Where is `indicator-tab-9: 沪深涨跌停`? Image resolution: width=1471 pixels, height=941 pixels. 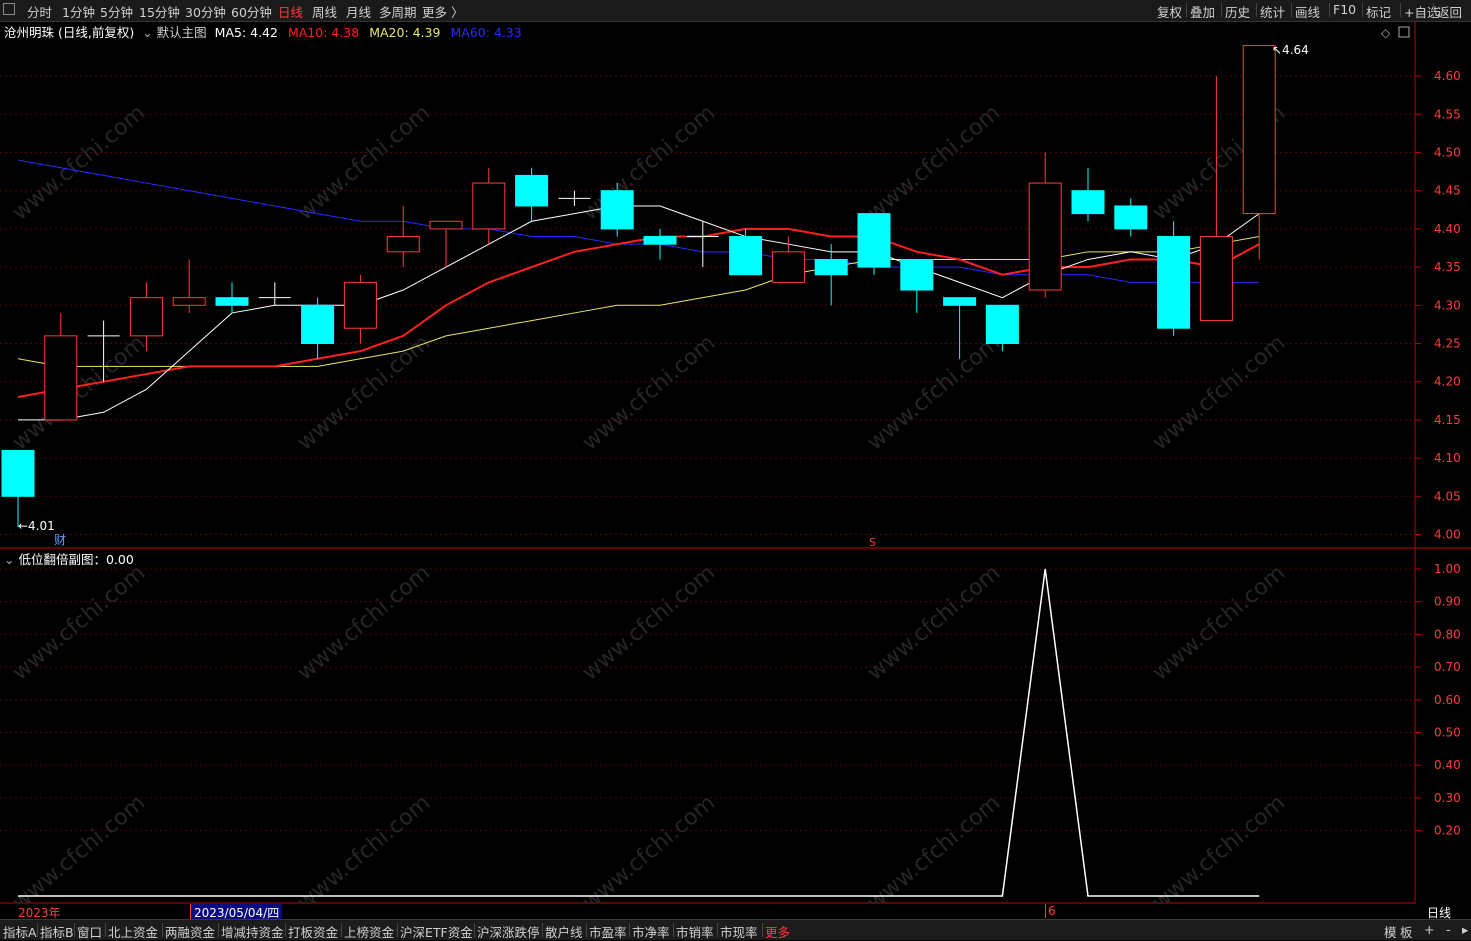 indicator-tab-9: 沪深涨跌停 is located at coordinates (508, 931).